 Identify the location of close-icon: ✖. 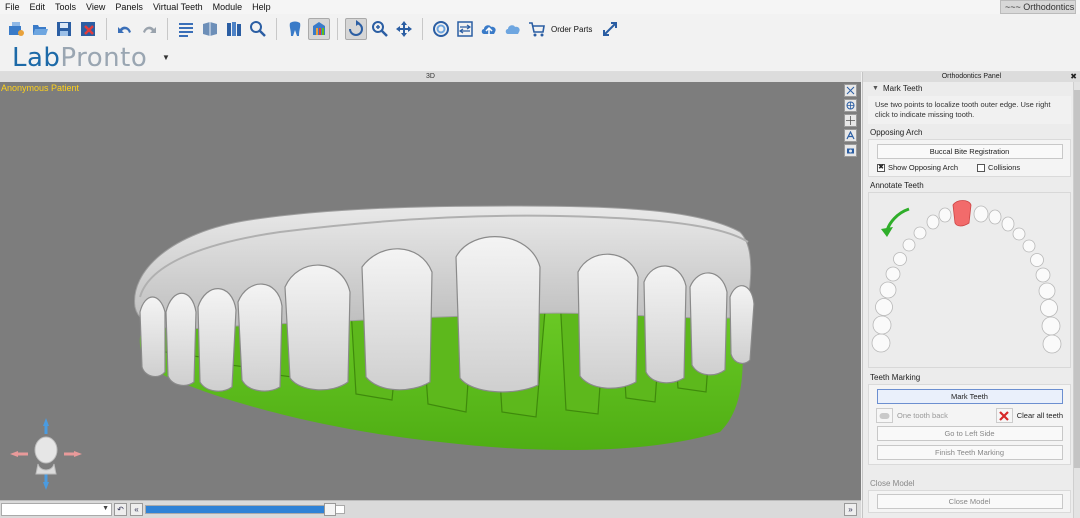
(1073, 77).